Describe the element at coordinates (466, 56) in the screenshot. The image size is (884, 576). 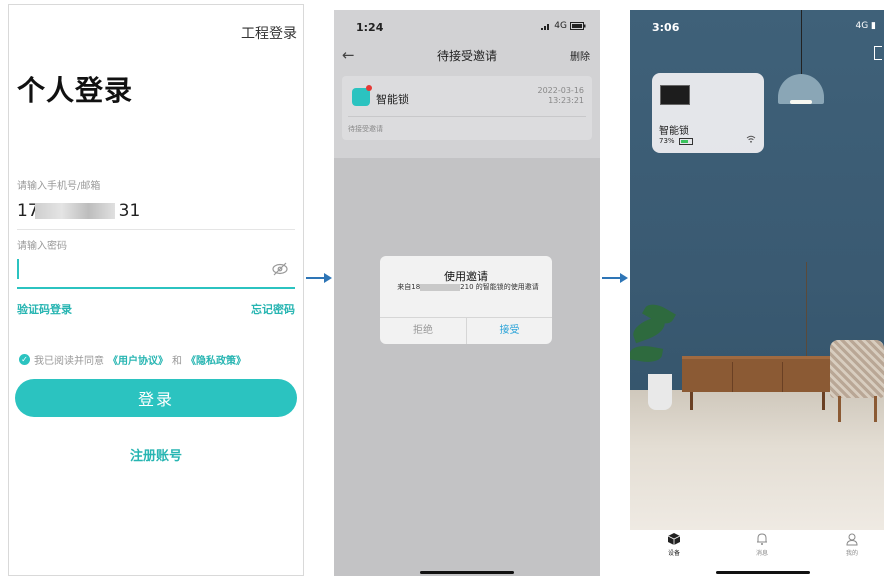
I see `invites-title: 待接受邀请` at that location.